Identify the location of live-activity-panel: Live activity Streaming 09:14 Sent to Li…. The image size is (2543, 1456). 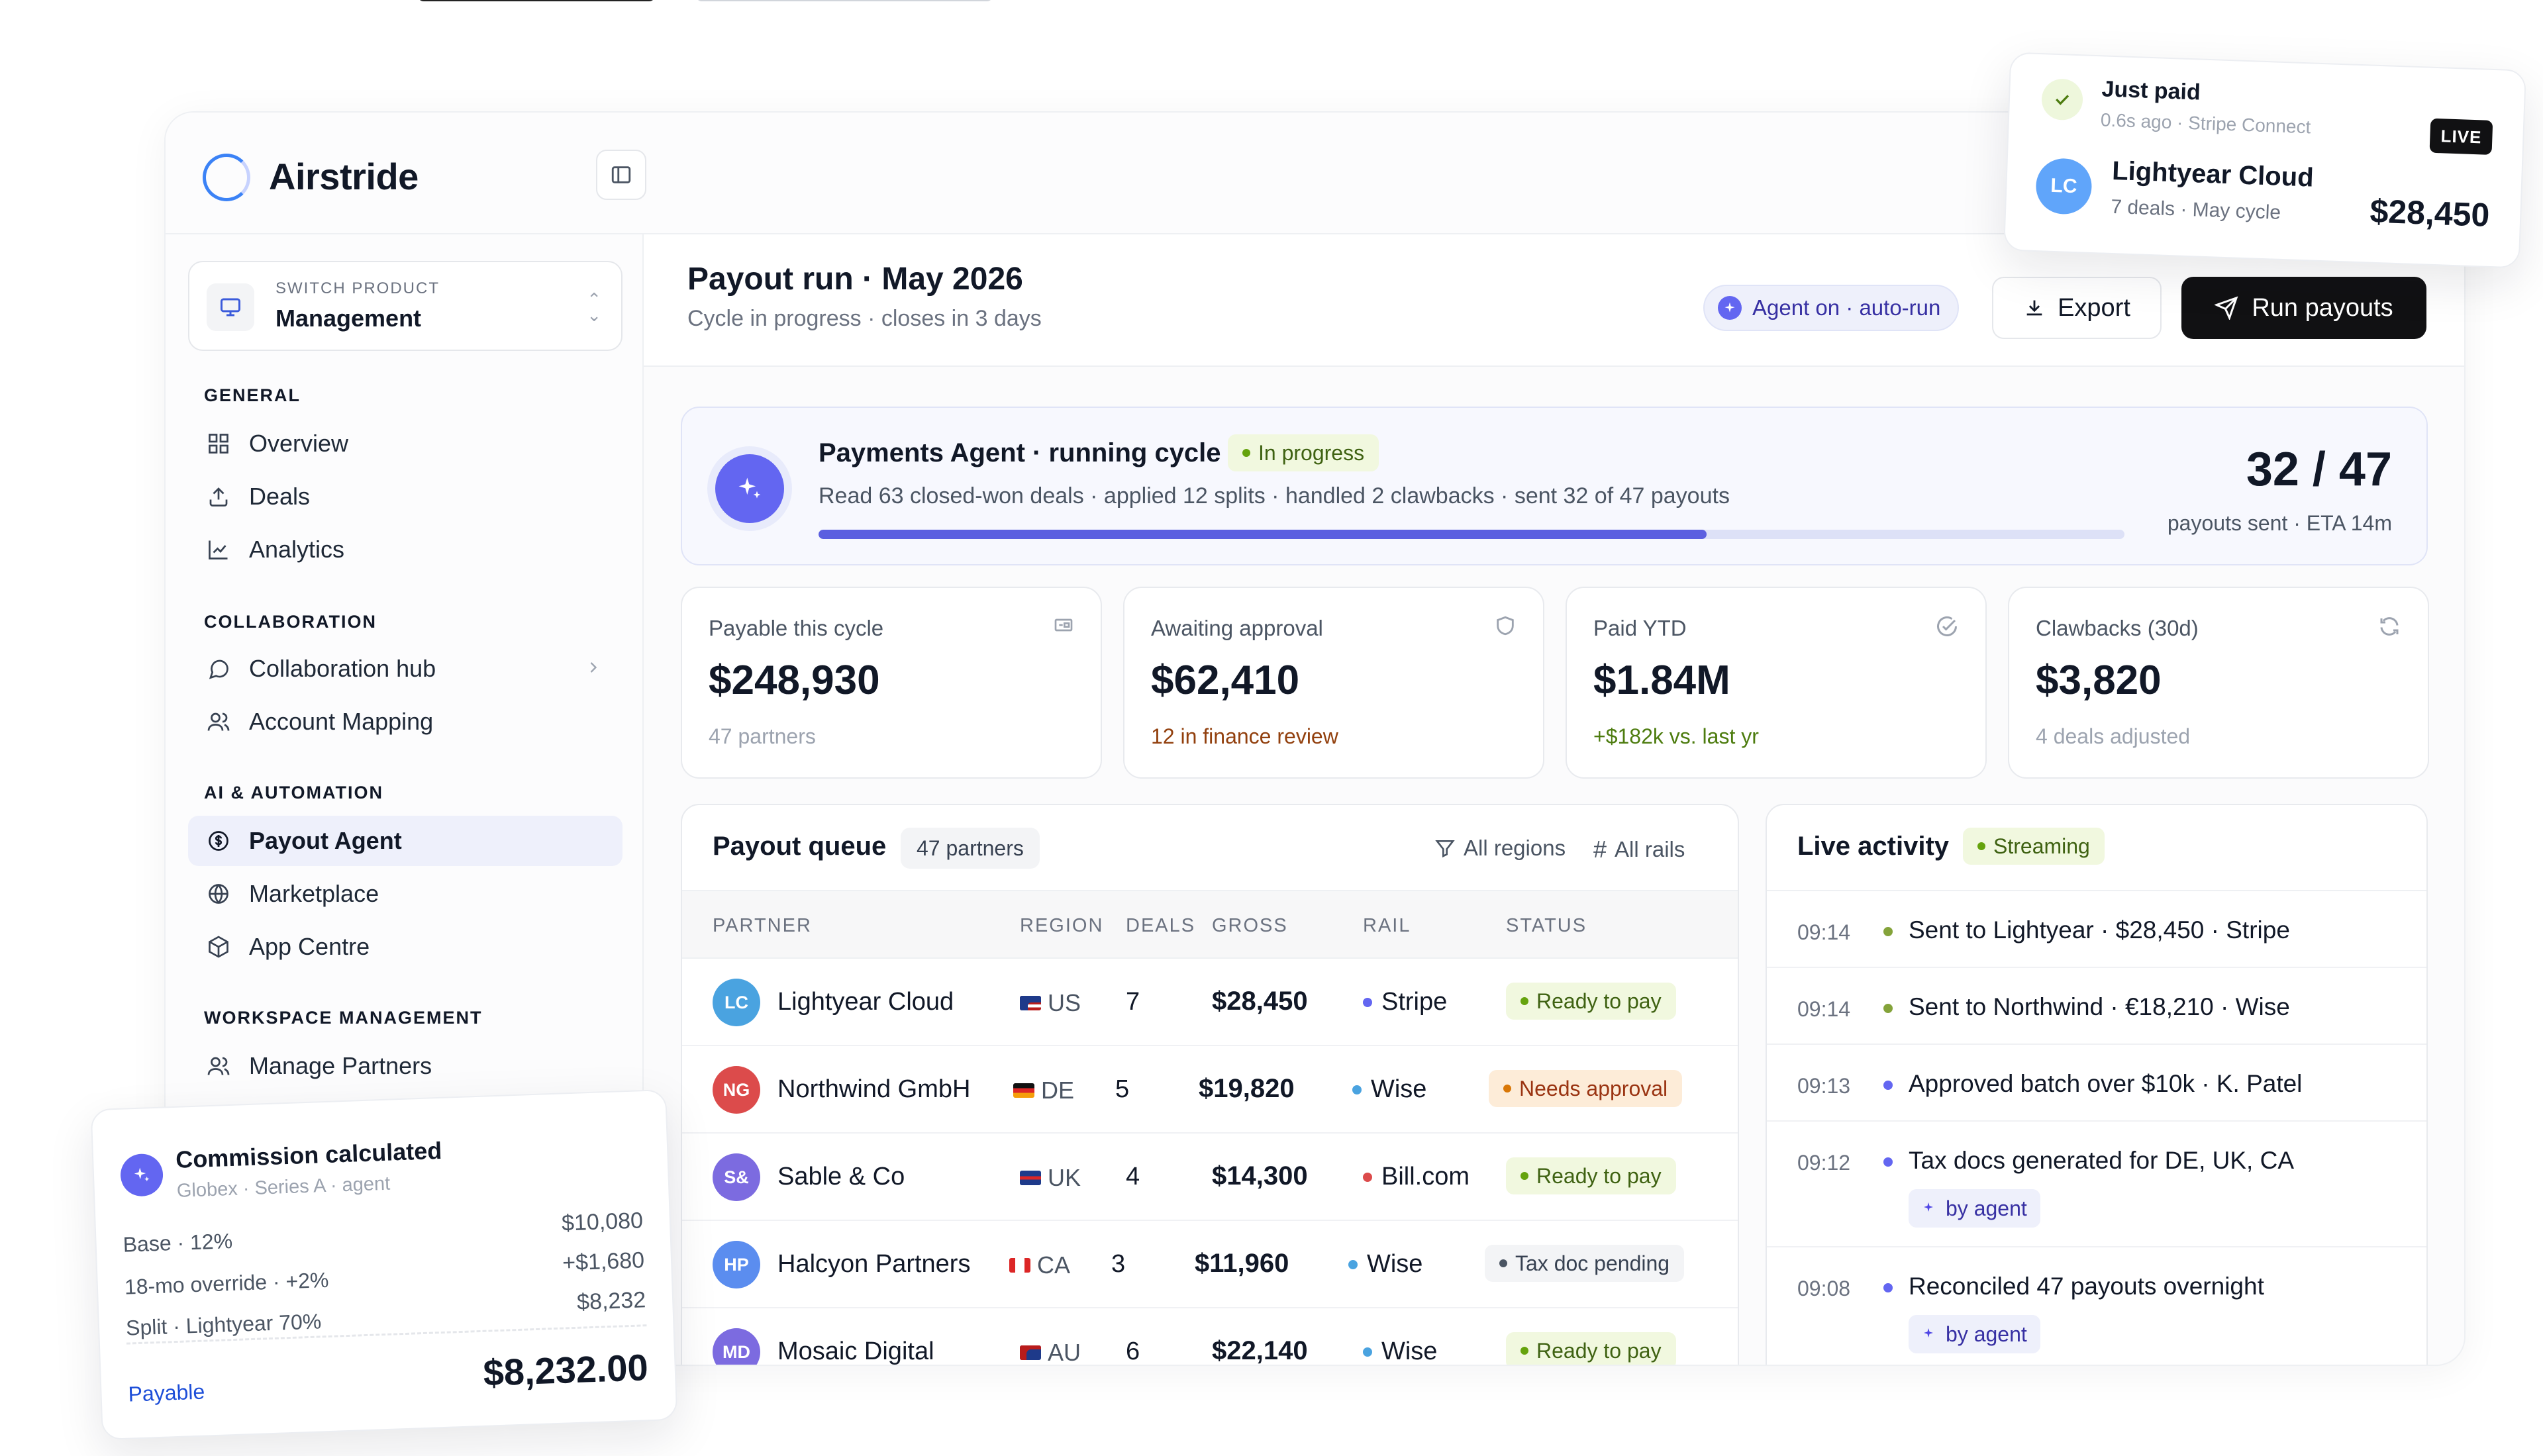
(2097, 1084).